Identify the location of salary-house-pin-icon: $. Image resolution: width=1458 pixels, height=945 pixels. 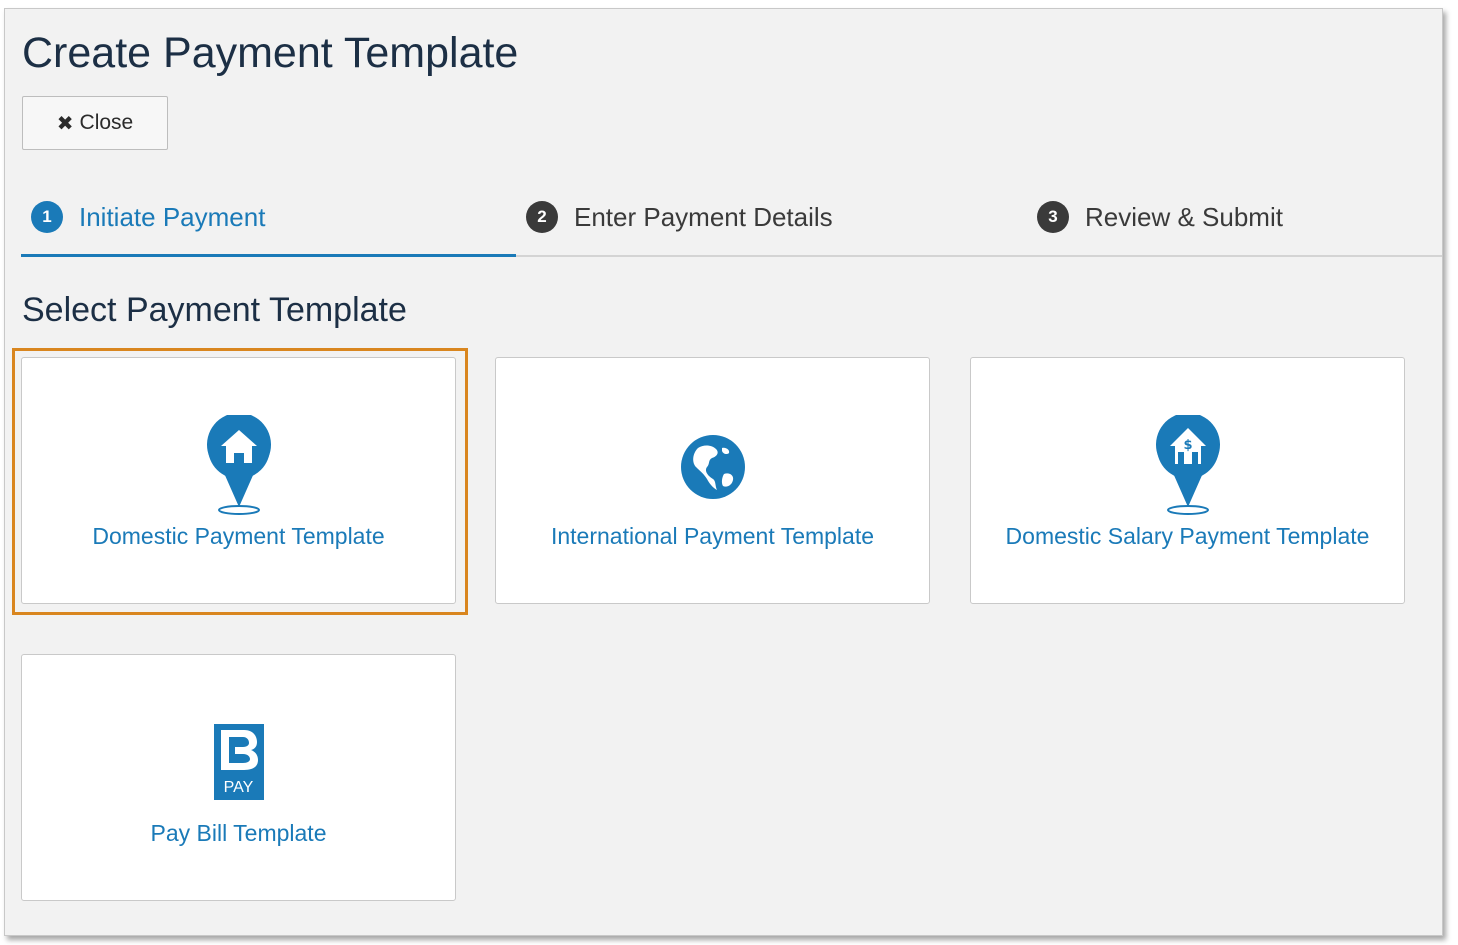
(1187, 465).